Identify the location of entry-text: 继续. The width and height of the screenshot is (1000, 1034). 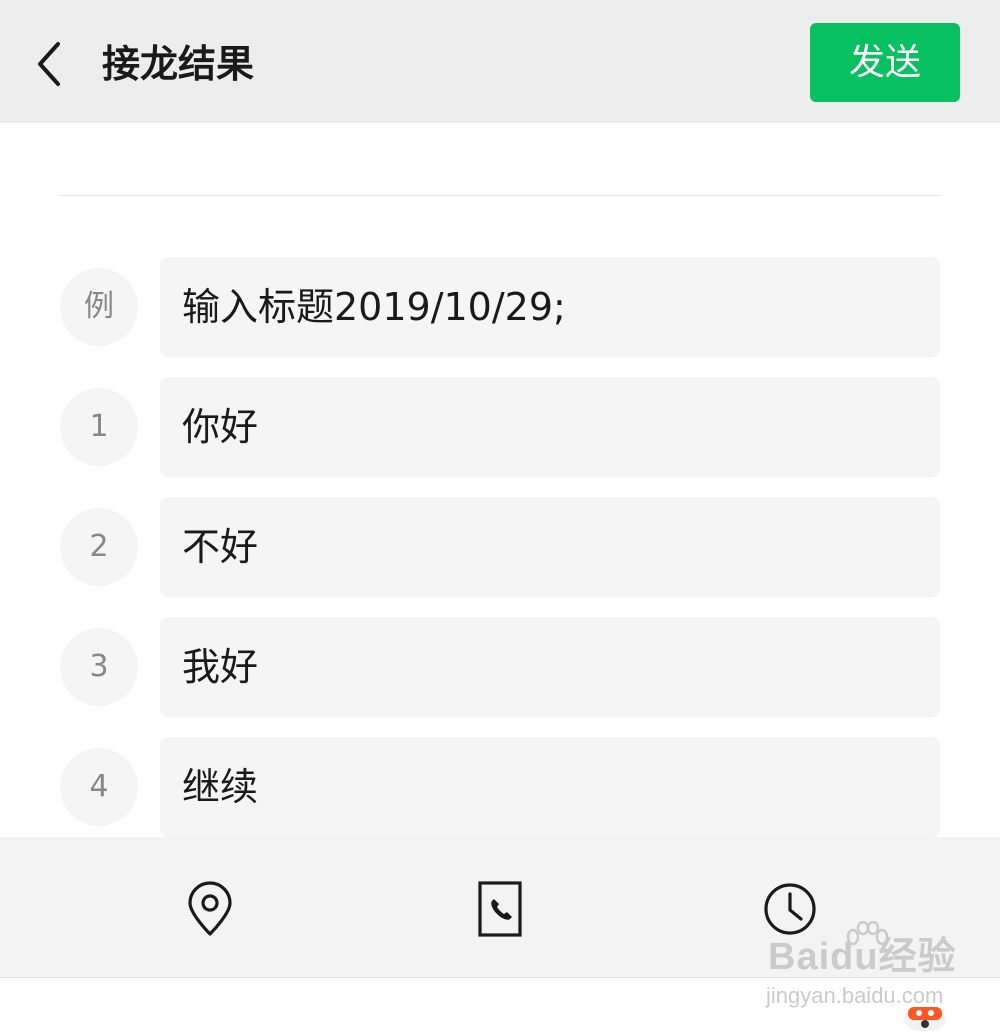
(220, 787).